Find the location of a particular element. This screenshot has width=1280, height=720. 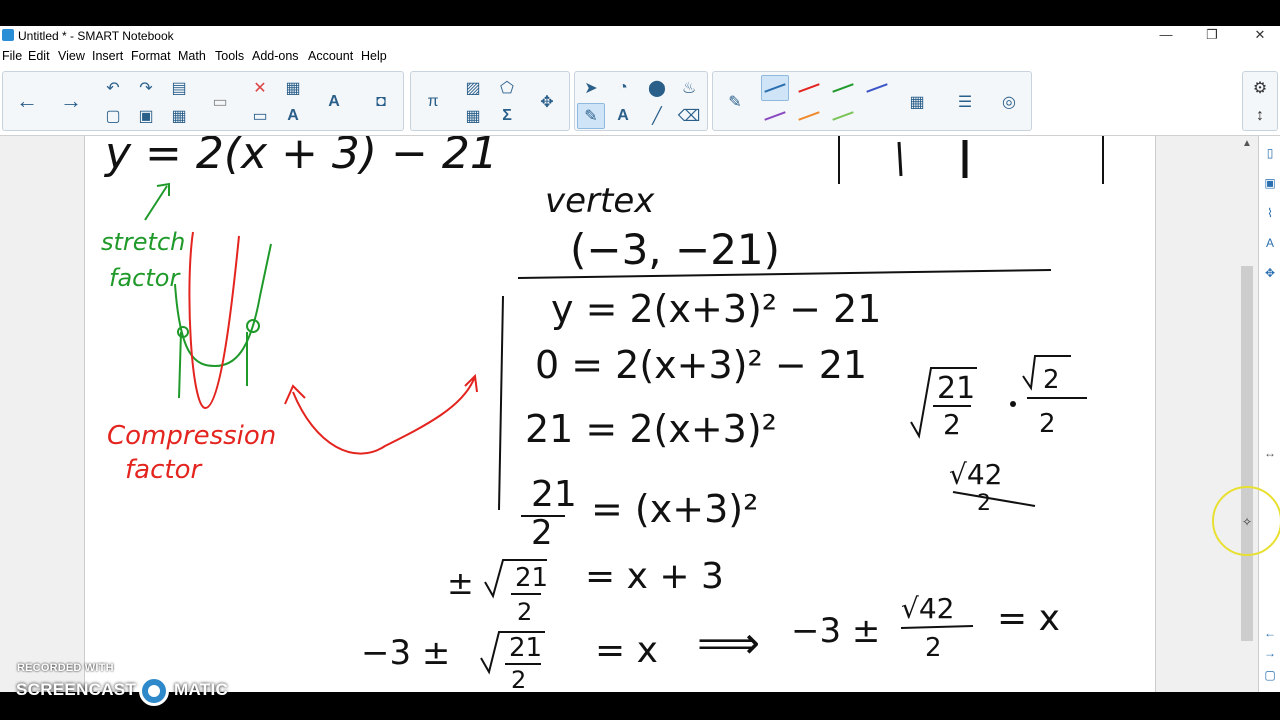

implies-arrow: ⟹ is located at coordinates (728, 643).